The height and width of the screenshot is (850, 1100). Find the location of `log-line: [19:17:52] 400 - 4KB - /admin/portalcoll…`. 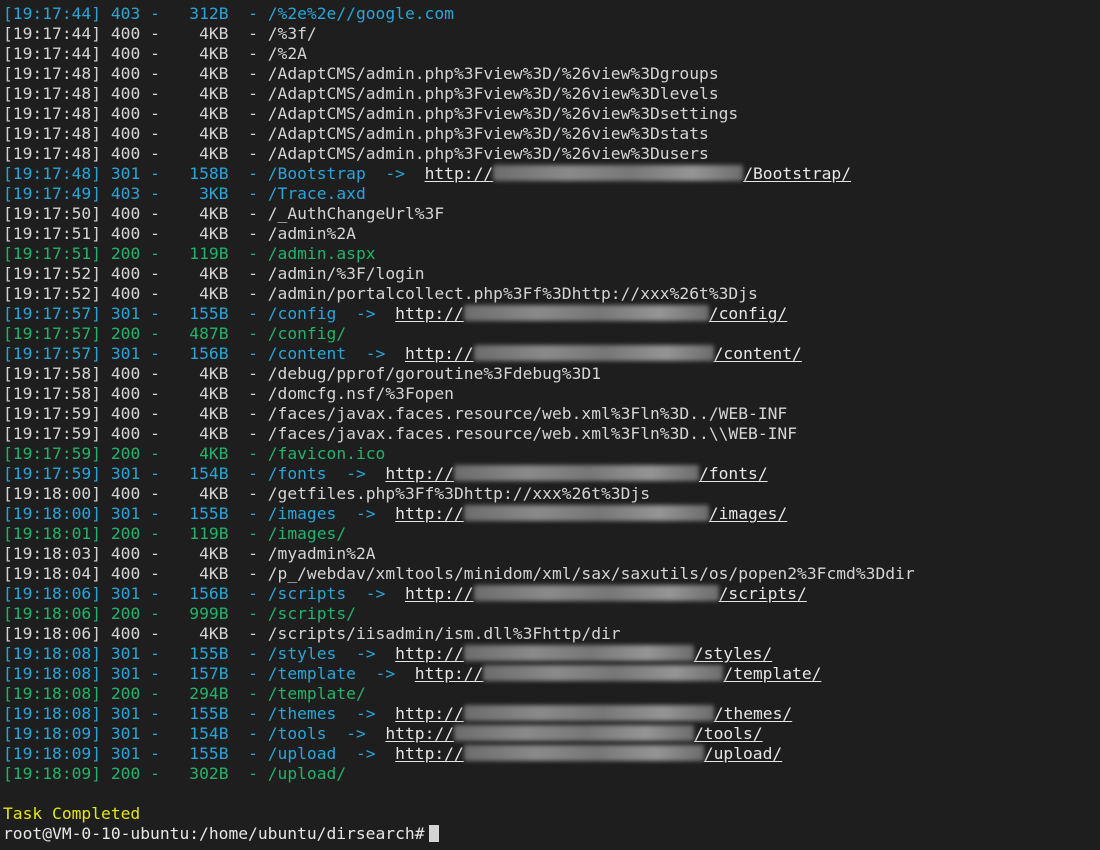

log-line: [19:17:52] 400 - 4KB - /admin/portalcoll… is located at coordinates (380, 293).